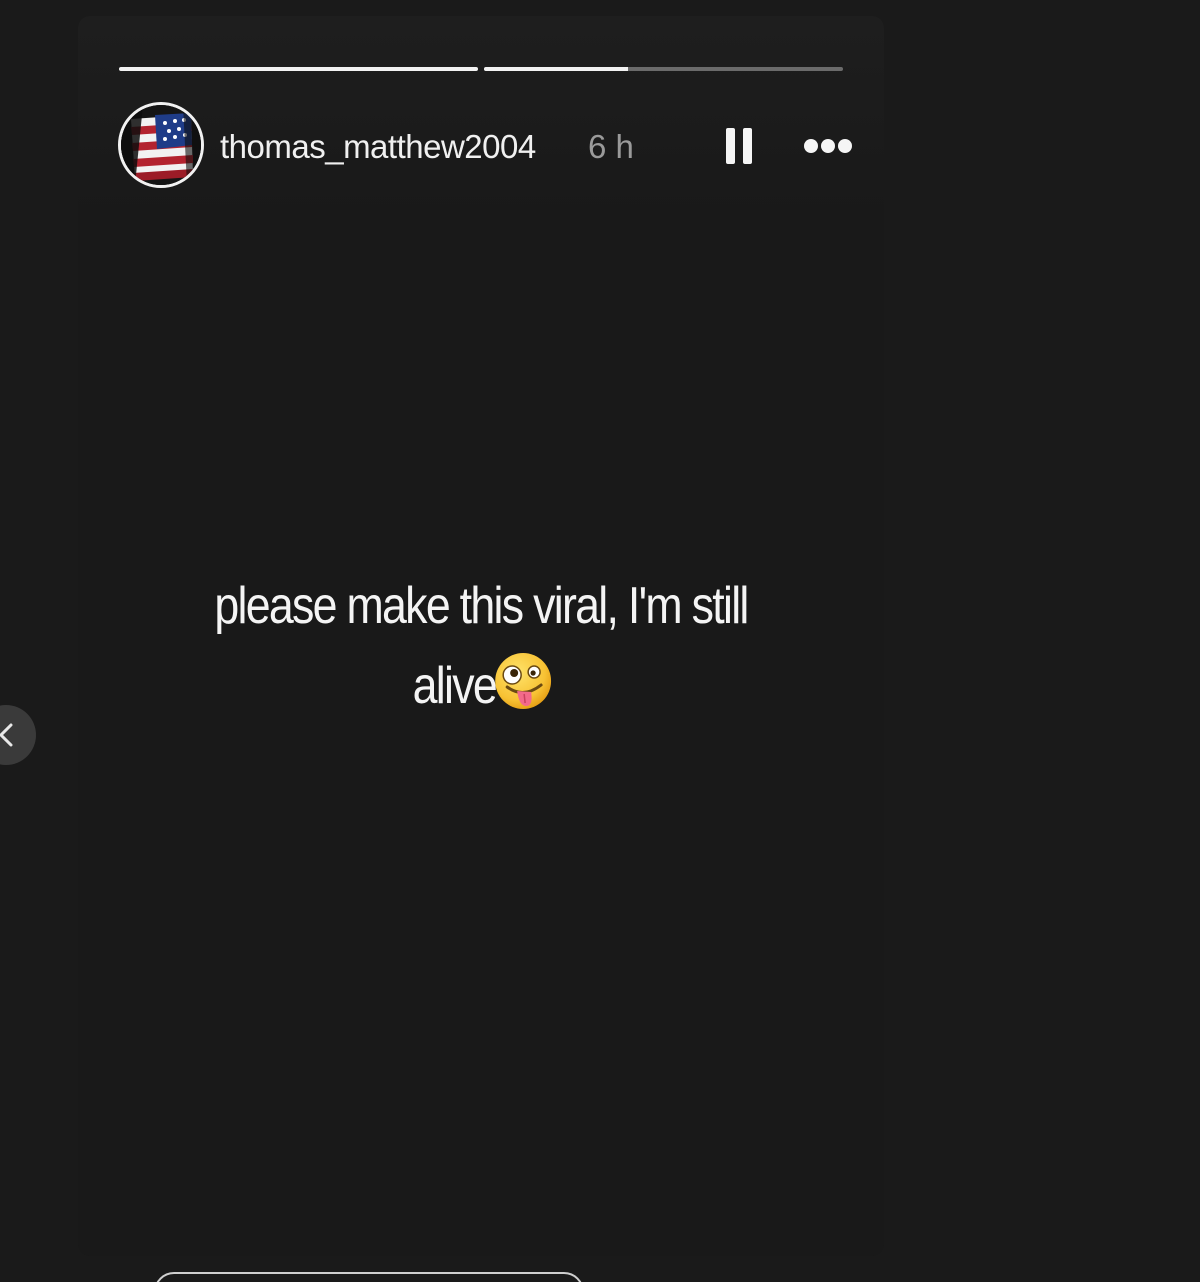  Describe the element at coordinates (378, 147) in the screenshot. I see `username: thomas_matthew2004` at that location.